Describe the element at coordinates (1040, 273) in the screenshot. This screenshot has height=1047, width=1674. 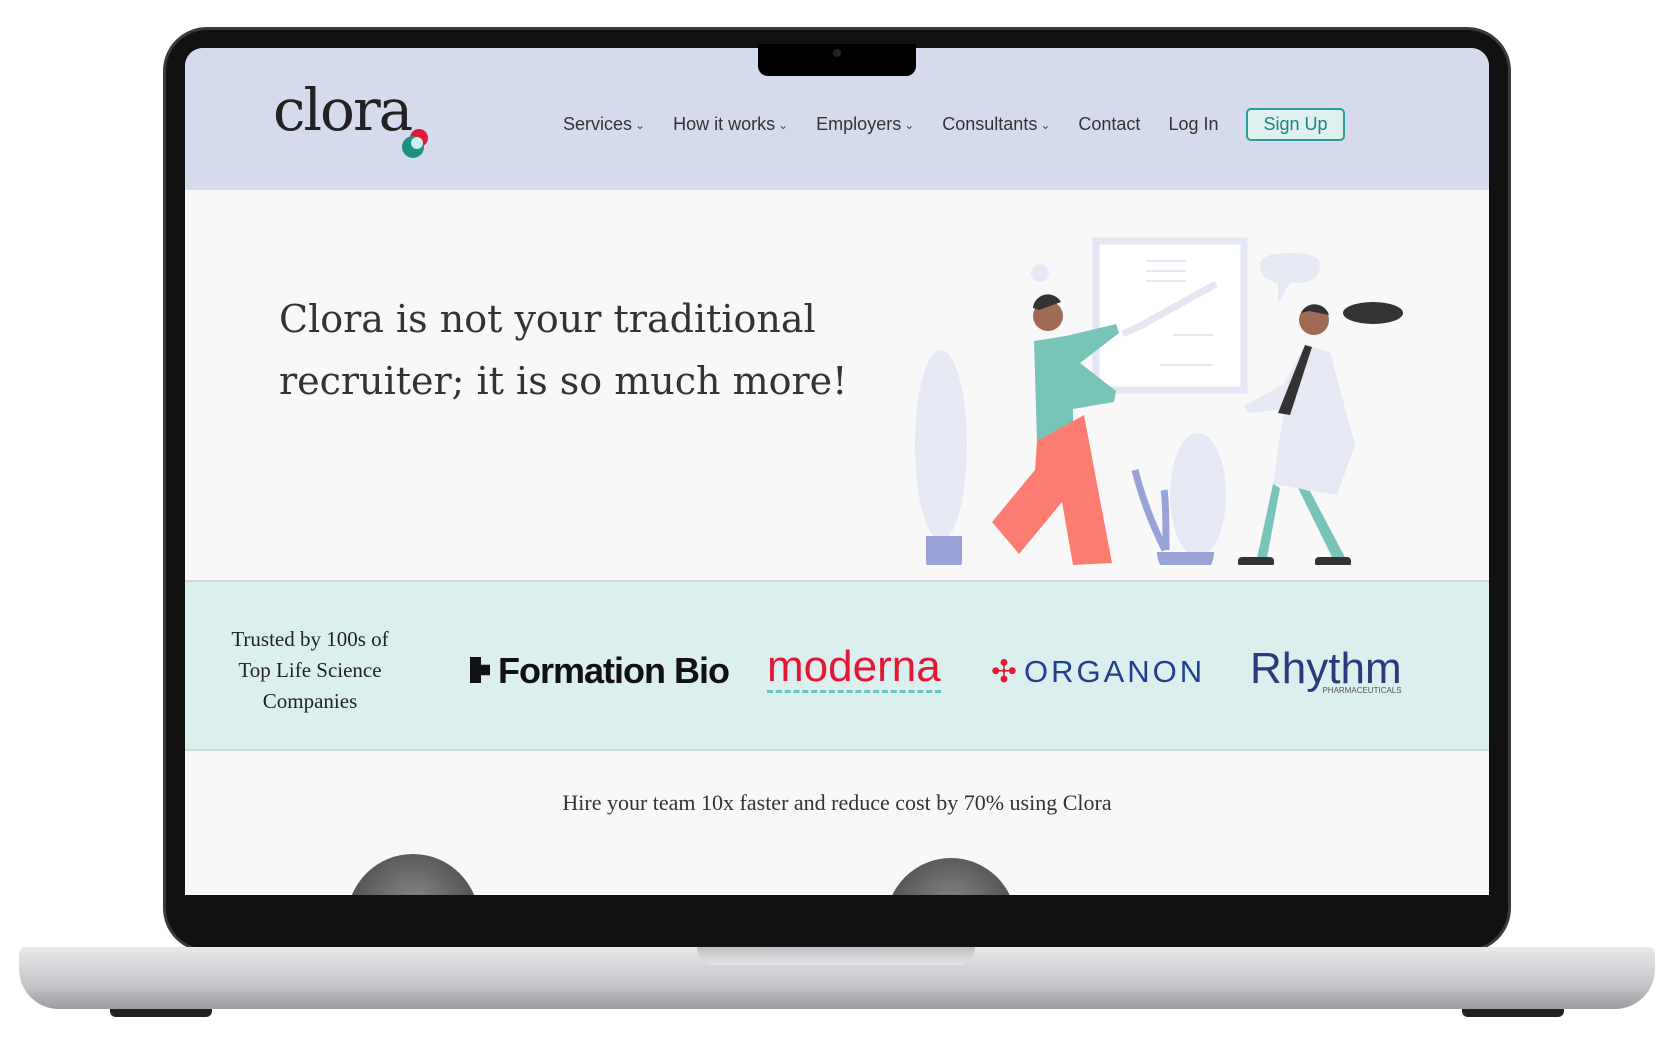
I see `lightbulb-icon` at that location.